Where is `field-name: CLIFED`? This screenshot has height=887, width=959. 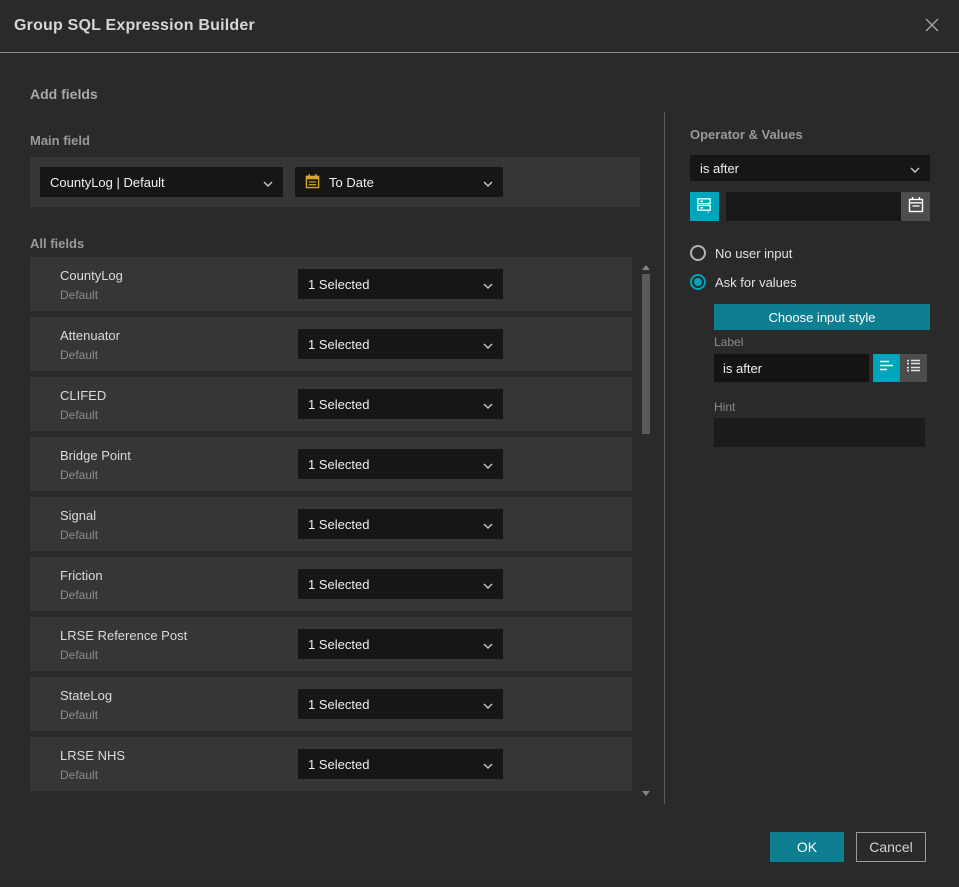 field-name: CLIFED is located at coordinates (83, 395).